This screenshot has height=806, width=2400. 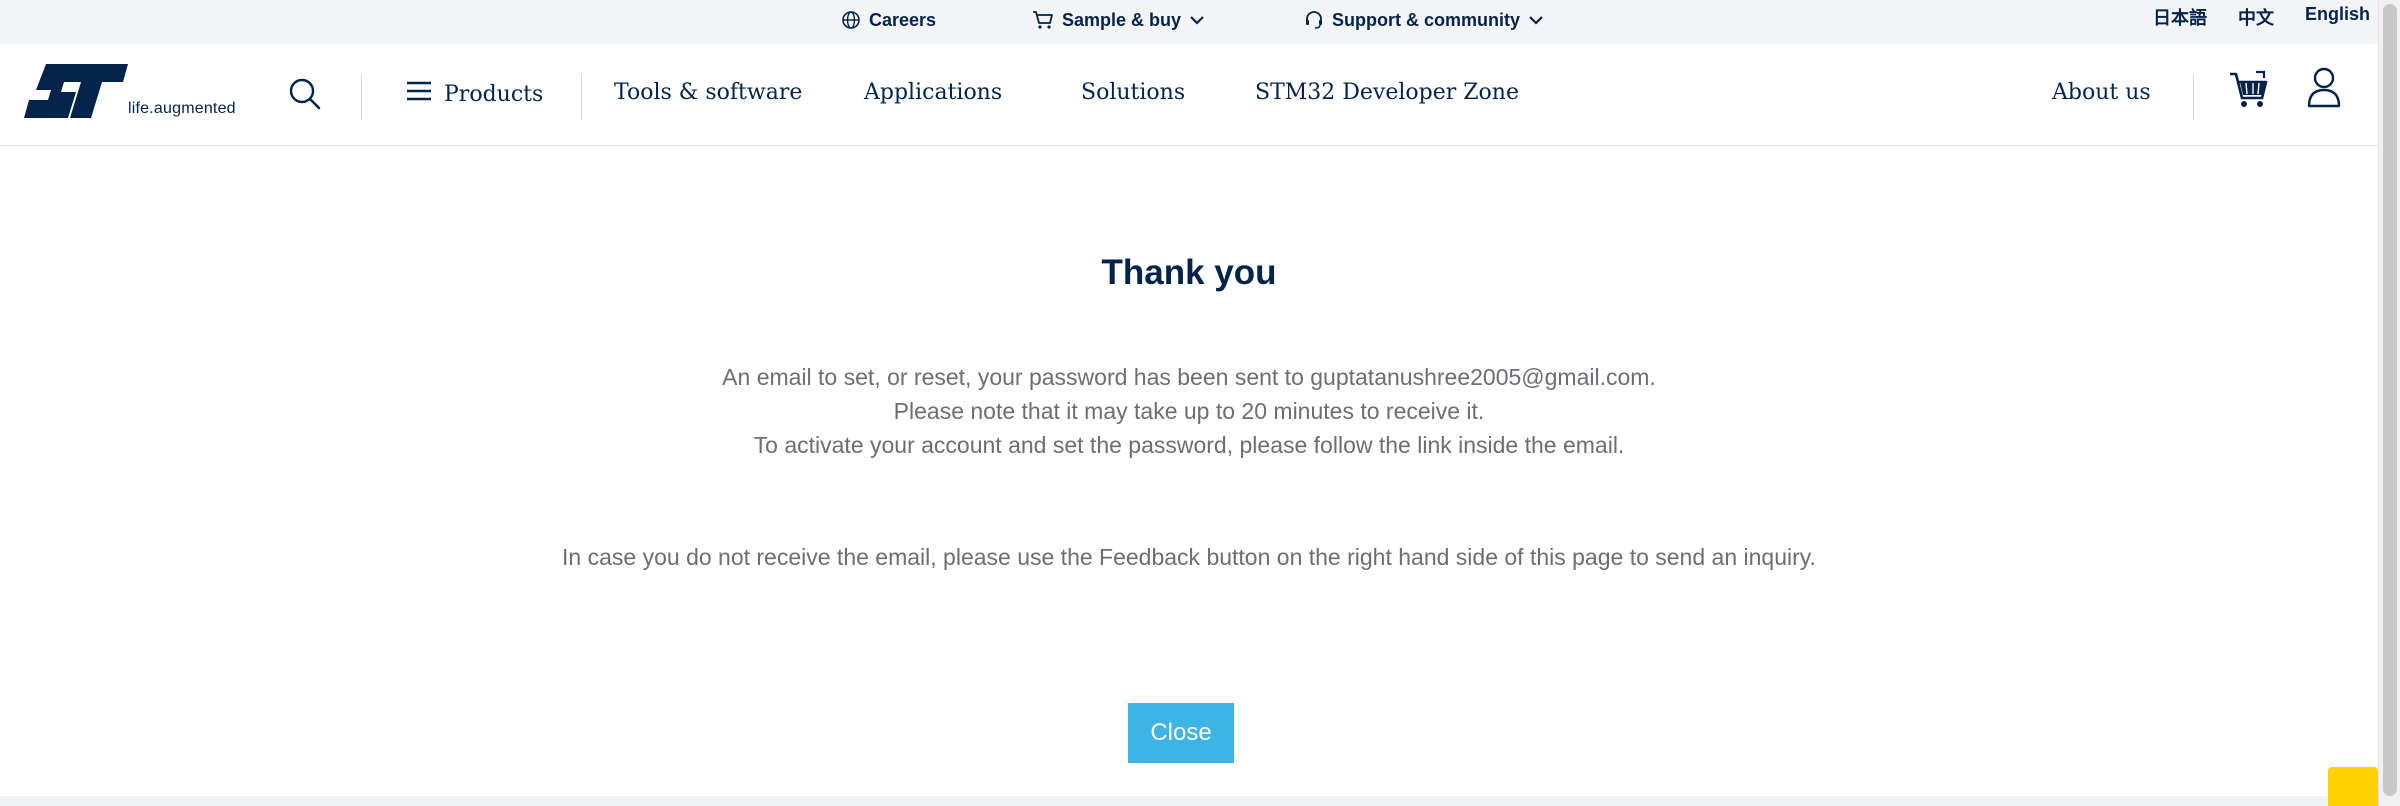 I want to click on search-icon, so click(x=305, y=94).